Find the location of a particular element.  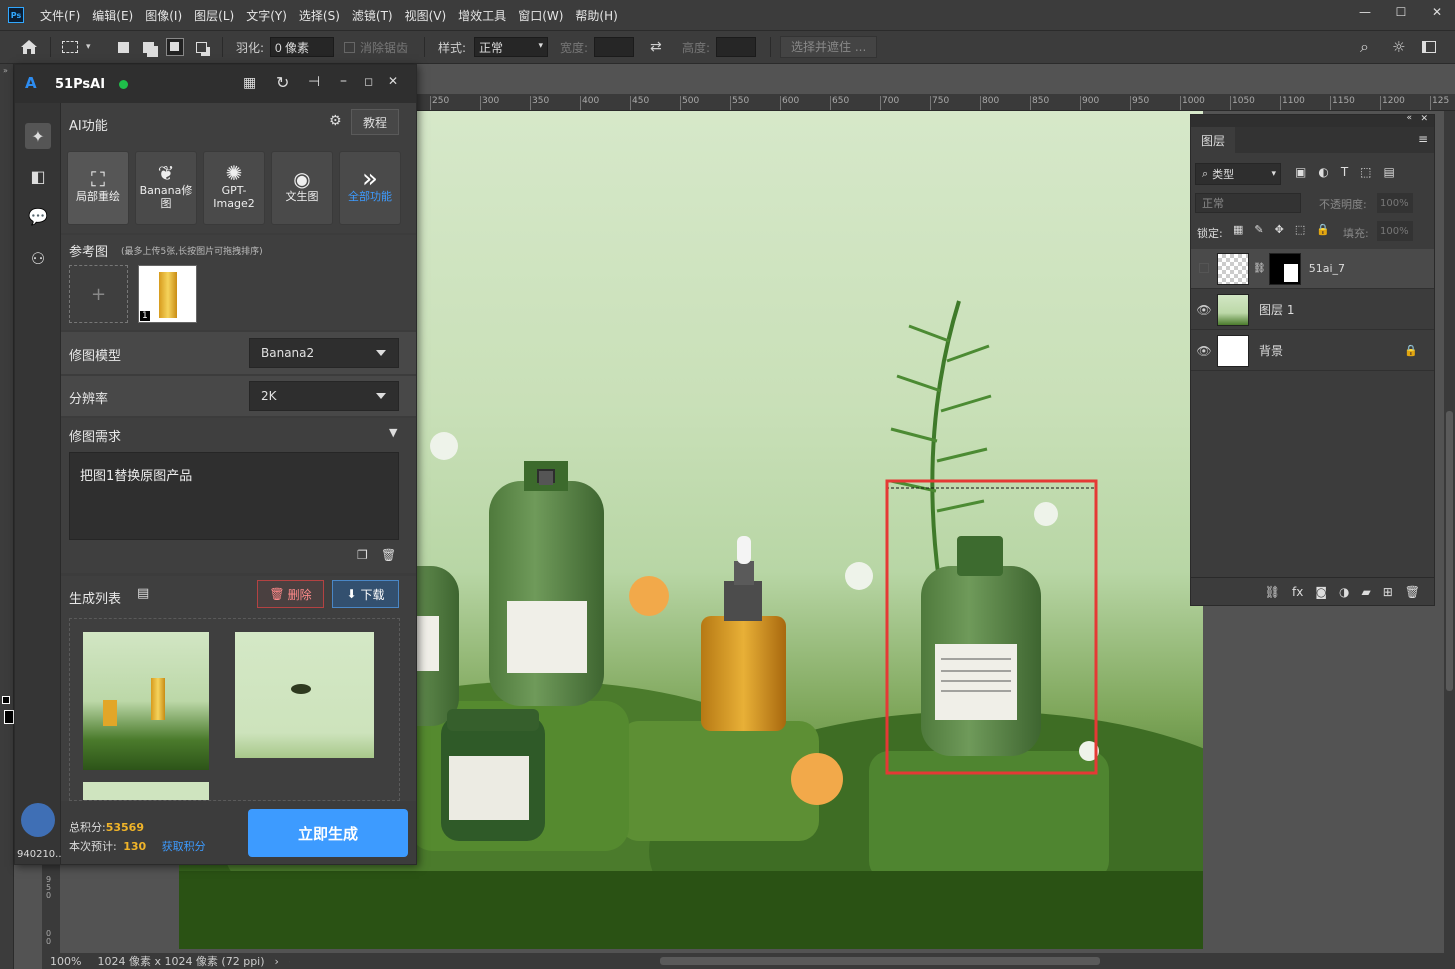

clear-trash-icon: 🗑 is located at coordinates (388, 555).